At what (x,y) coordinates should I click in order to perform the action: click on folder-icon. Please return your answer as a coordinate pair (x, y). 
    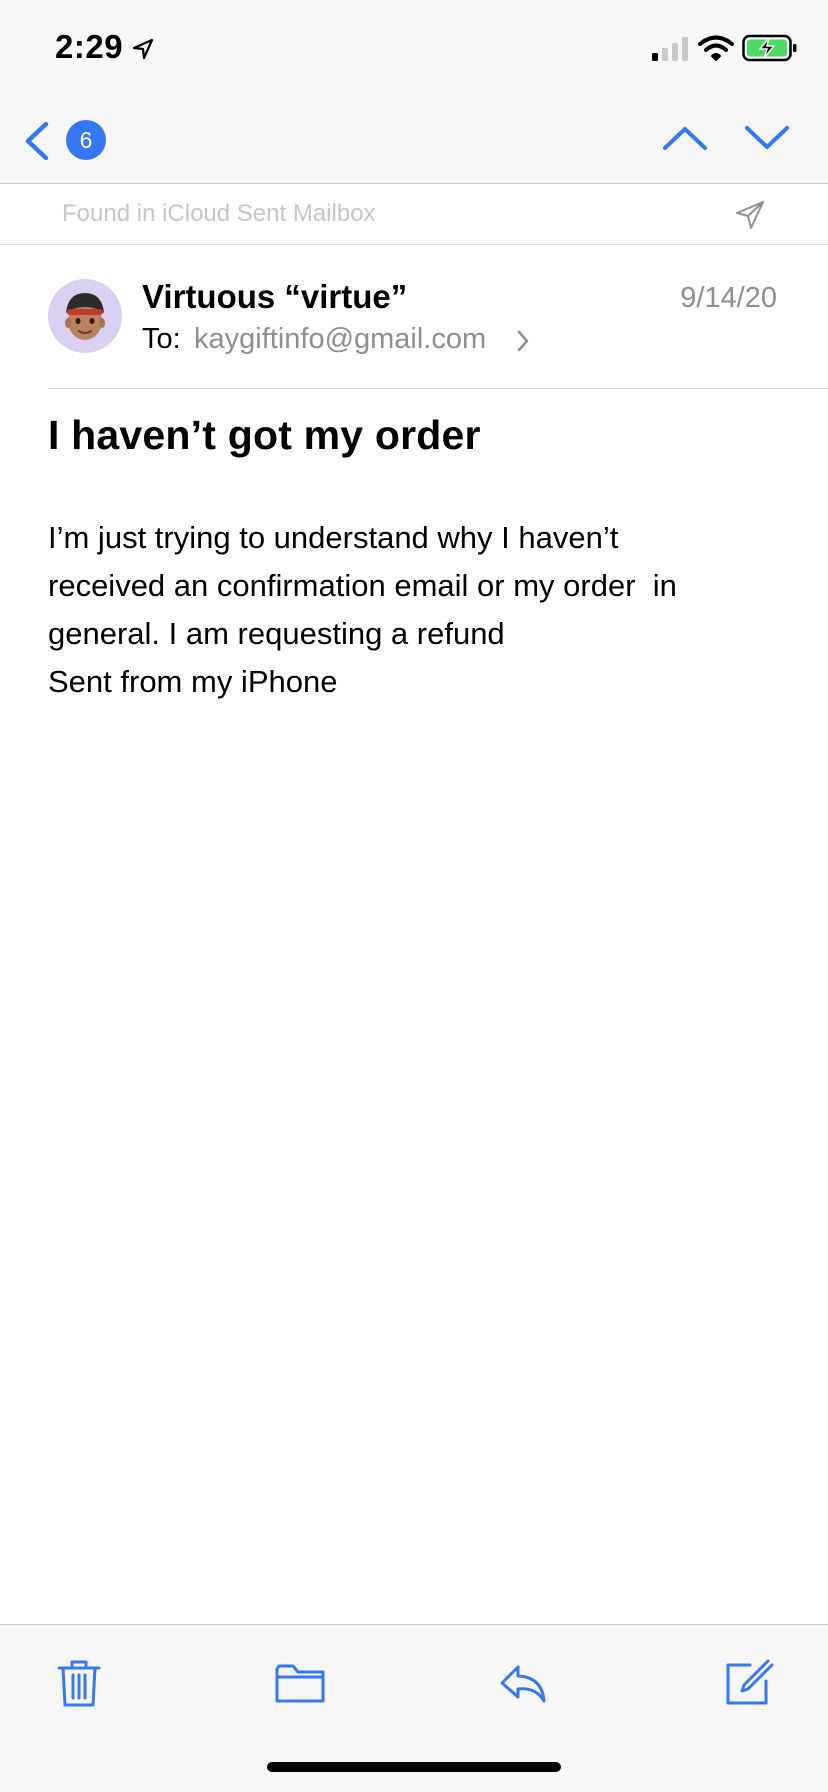
    Looking at the image, I should click on (300, 1683).